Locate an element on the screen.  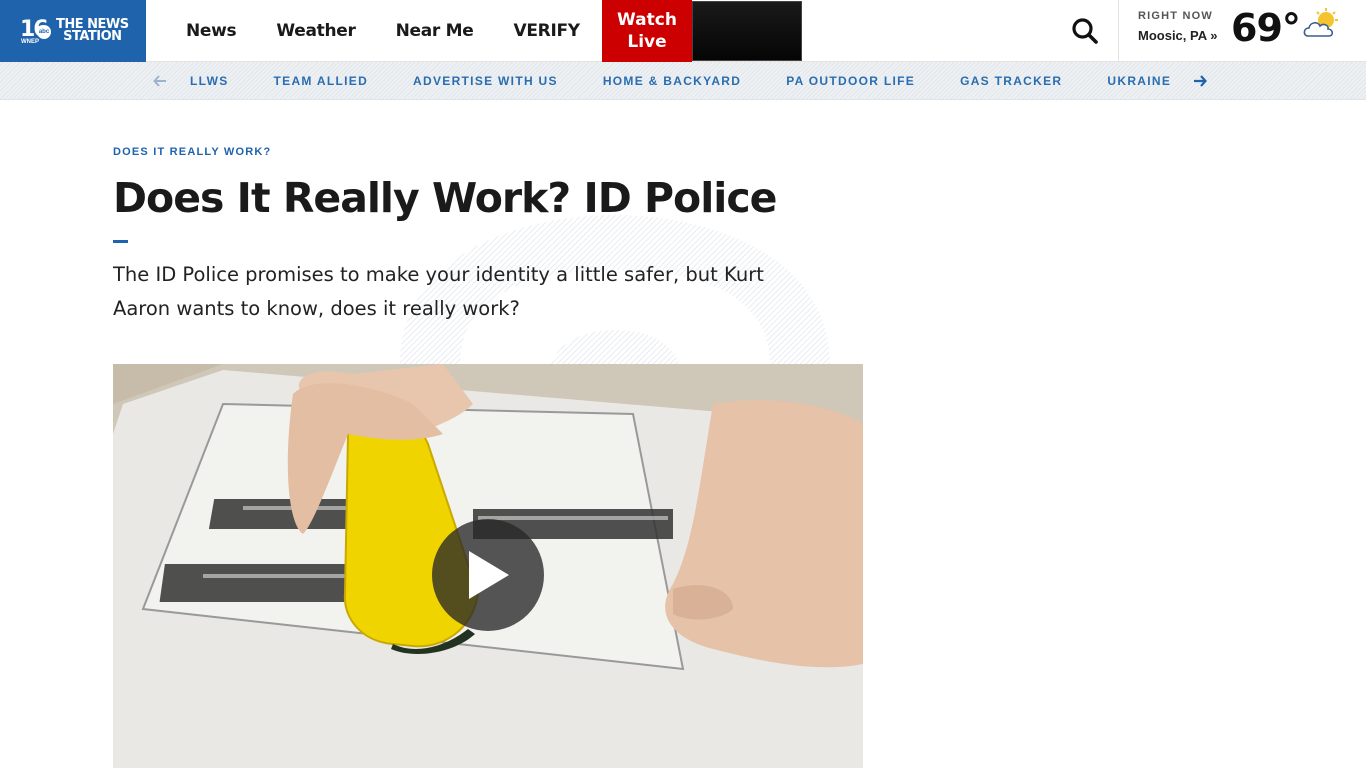
nav-item-weather: Weather is located at coordinates (316, 31).